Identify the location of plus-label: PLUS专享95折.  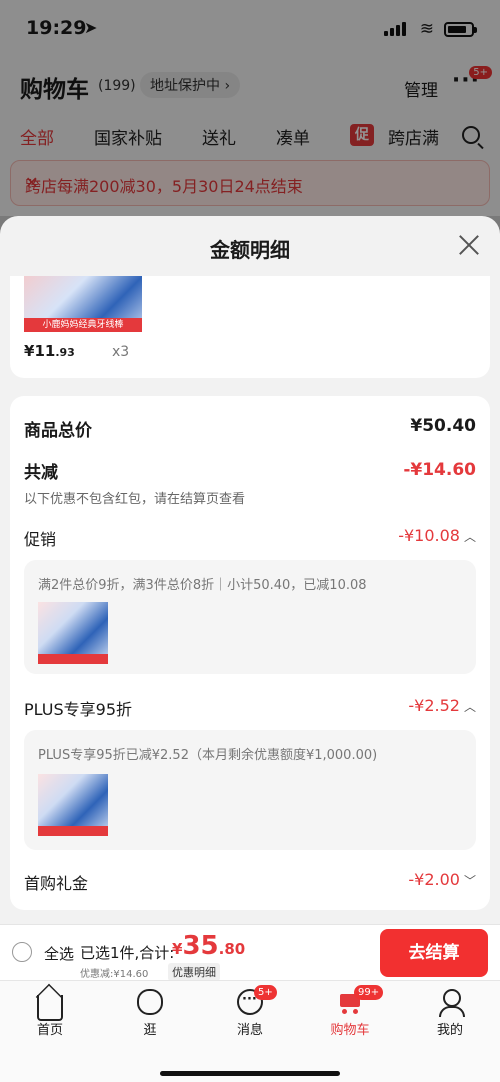
(78, 709).